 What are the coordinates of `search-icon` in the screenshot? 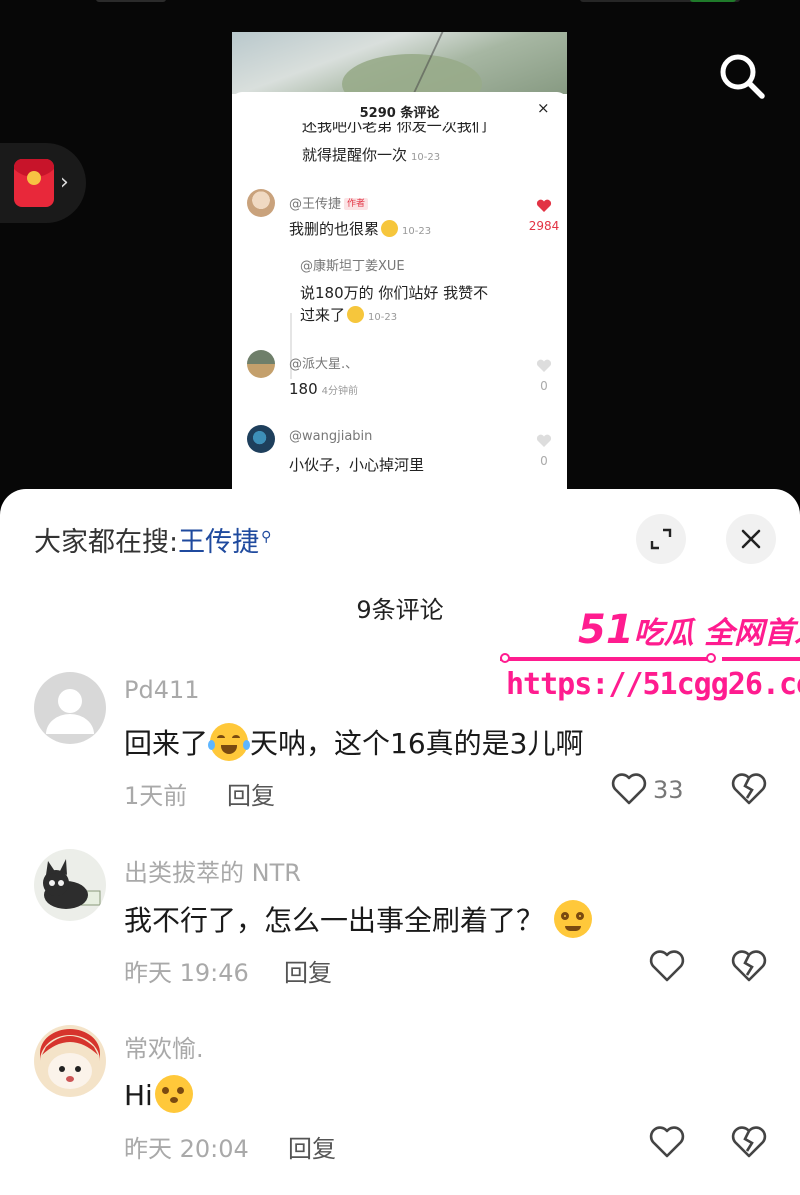 It's located at (742, 76).